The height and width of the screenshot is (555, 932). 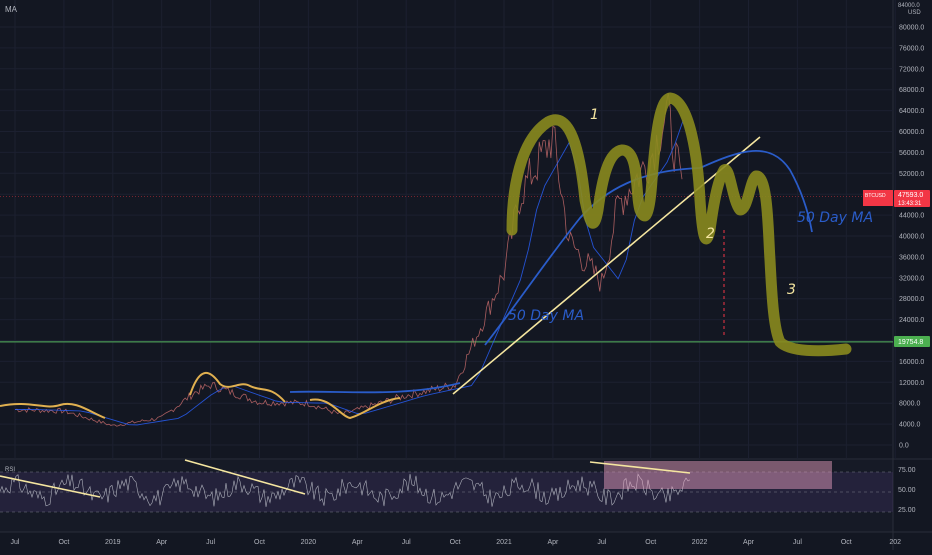 What do you see at coordinates (546, 316) in the screenshot?
I see `ma-label-lower: 50 Day MA` at bounding box center [546, 316].